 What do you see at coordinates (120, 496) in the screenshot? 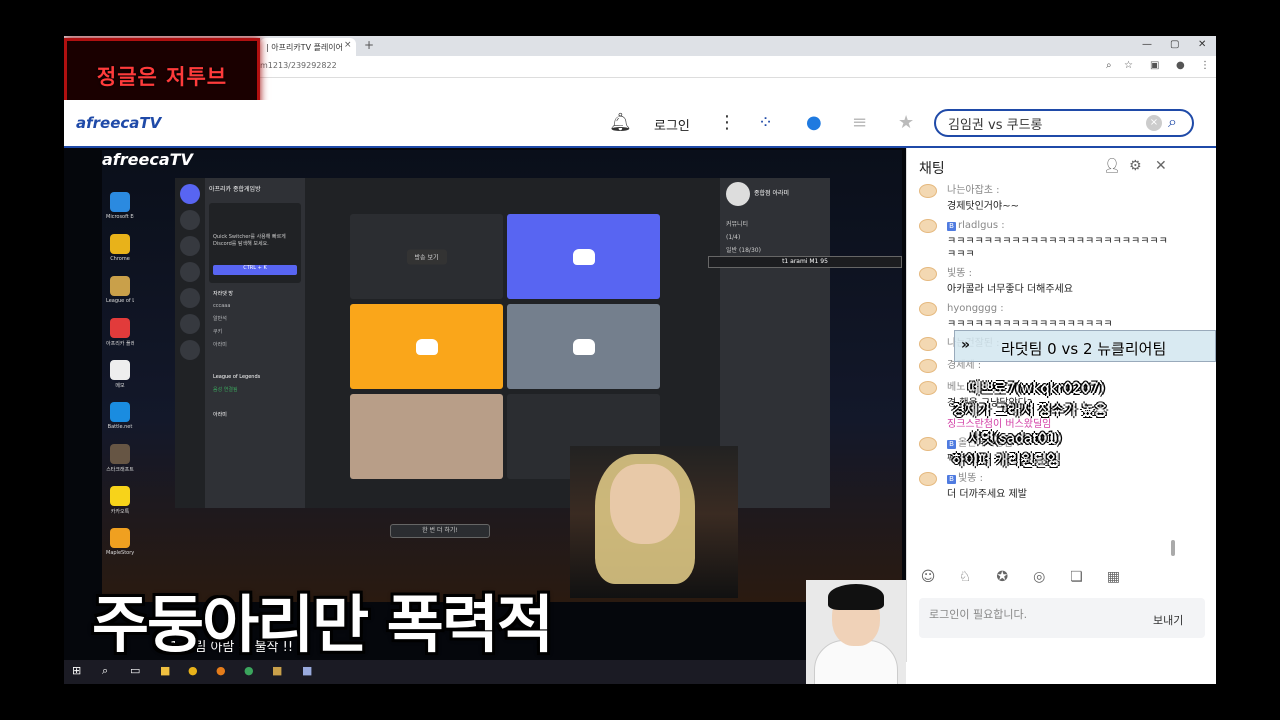
I see `kakaotalk-icon` at bounding box center [120, 496].